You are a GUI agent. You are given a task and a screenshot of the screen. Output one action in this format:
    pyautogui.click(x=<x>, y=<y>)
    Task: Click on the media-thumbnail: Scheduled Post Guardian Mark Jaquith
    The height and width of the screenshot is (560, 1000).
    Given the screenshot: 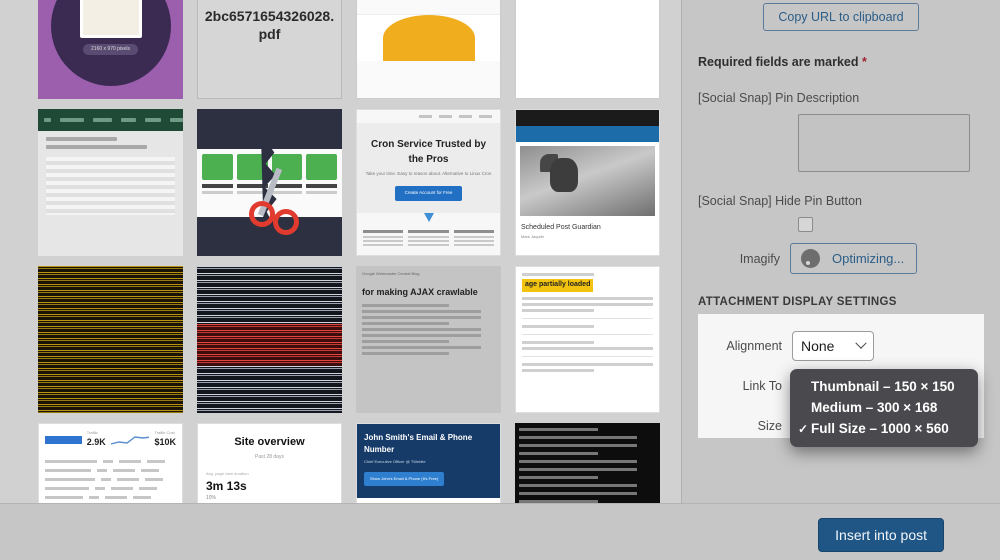 What is the action you would take?
    pyautogui.click(x=587, y=182)
    